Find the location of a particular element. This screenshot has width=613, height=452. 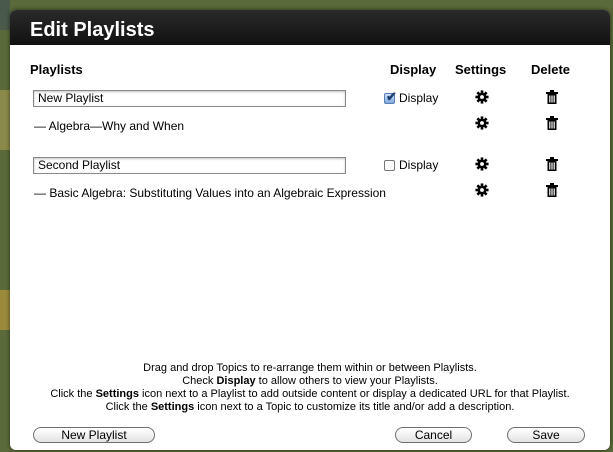

cancel-button: Cancel is located at coordinates (433, 435).